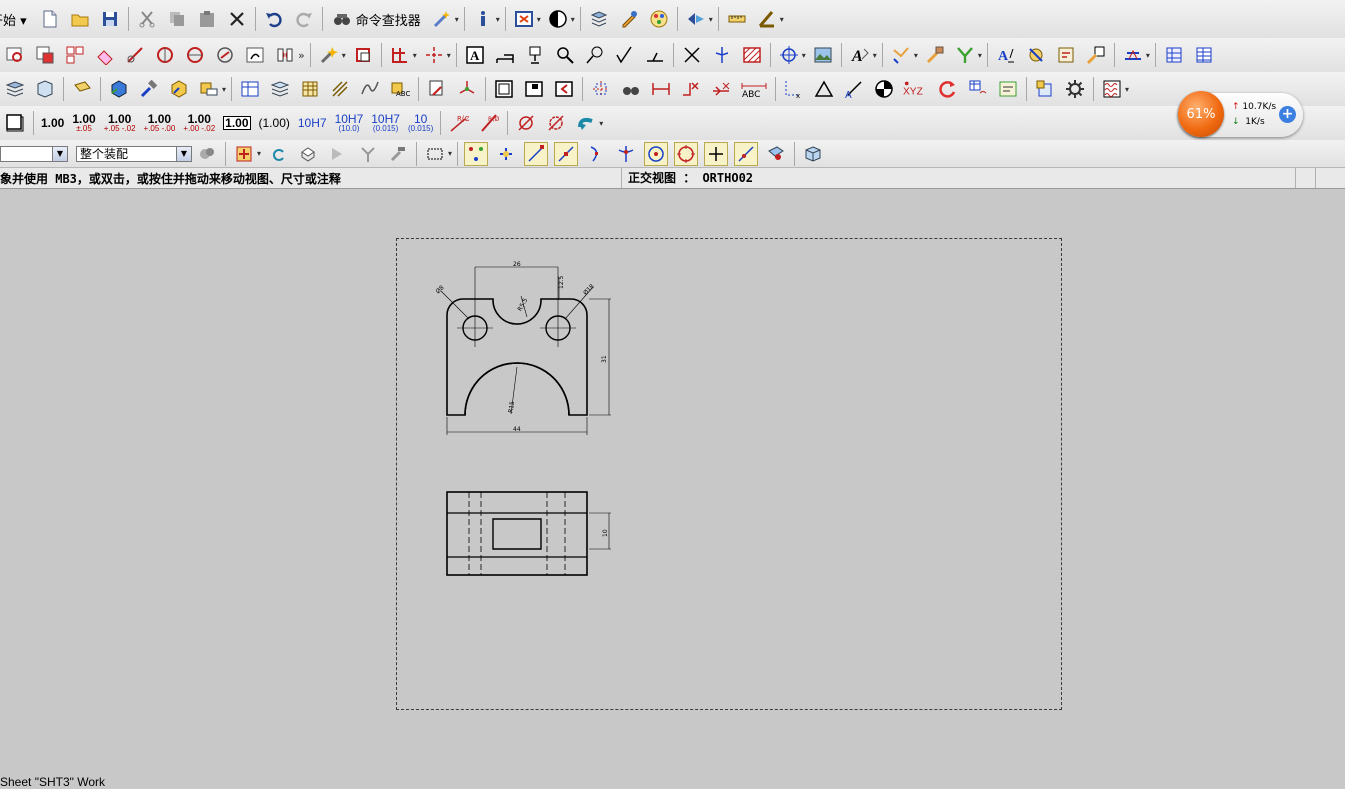 This screenshot has width=1345, height=789. I want to click on layer-stack-icon, so click(280, 89).